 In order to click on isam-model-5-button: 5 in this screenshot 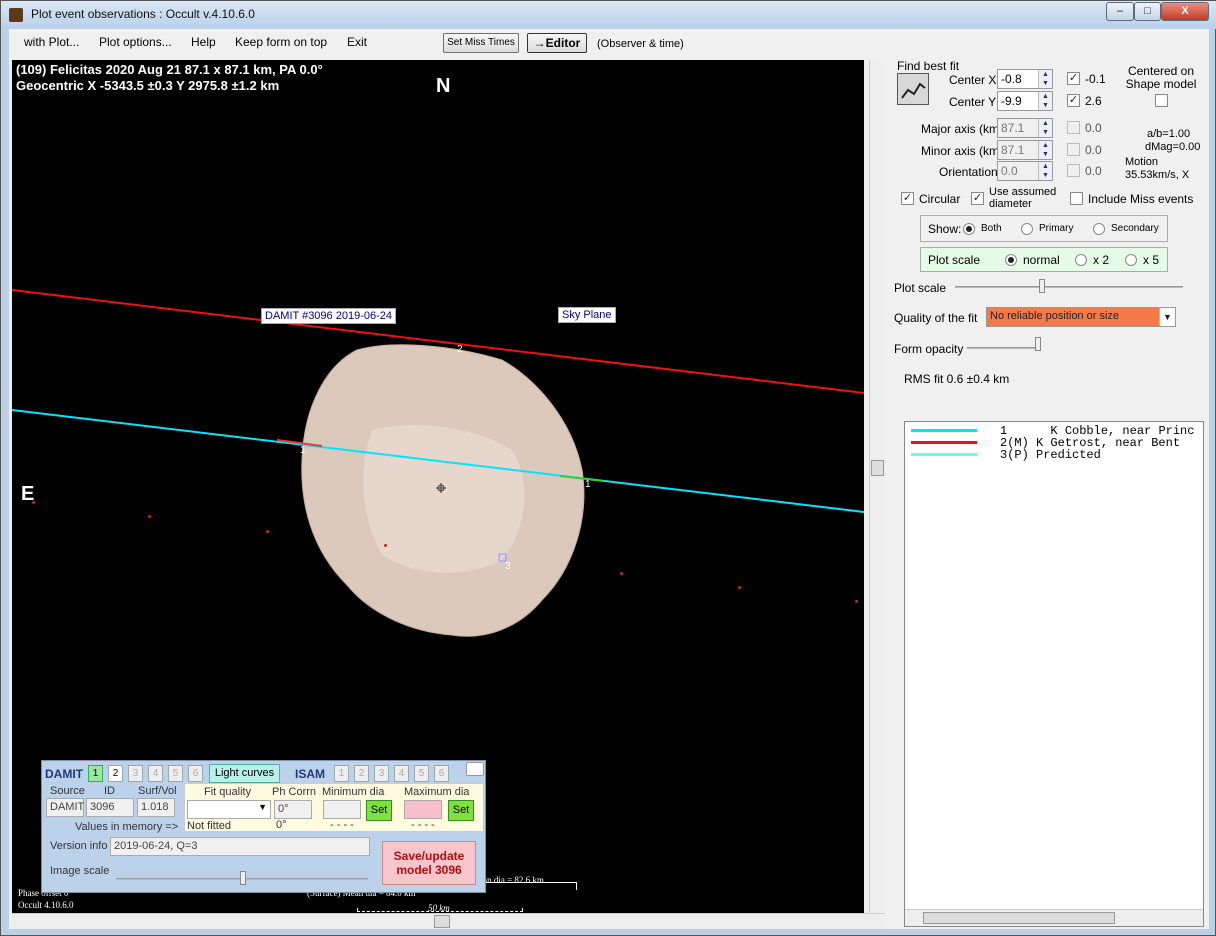, I will do `click(421, 773)`.